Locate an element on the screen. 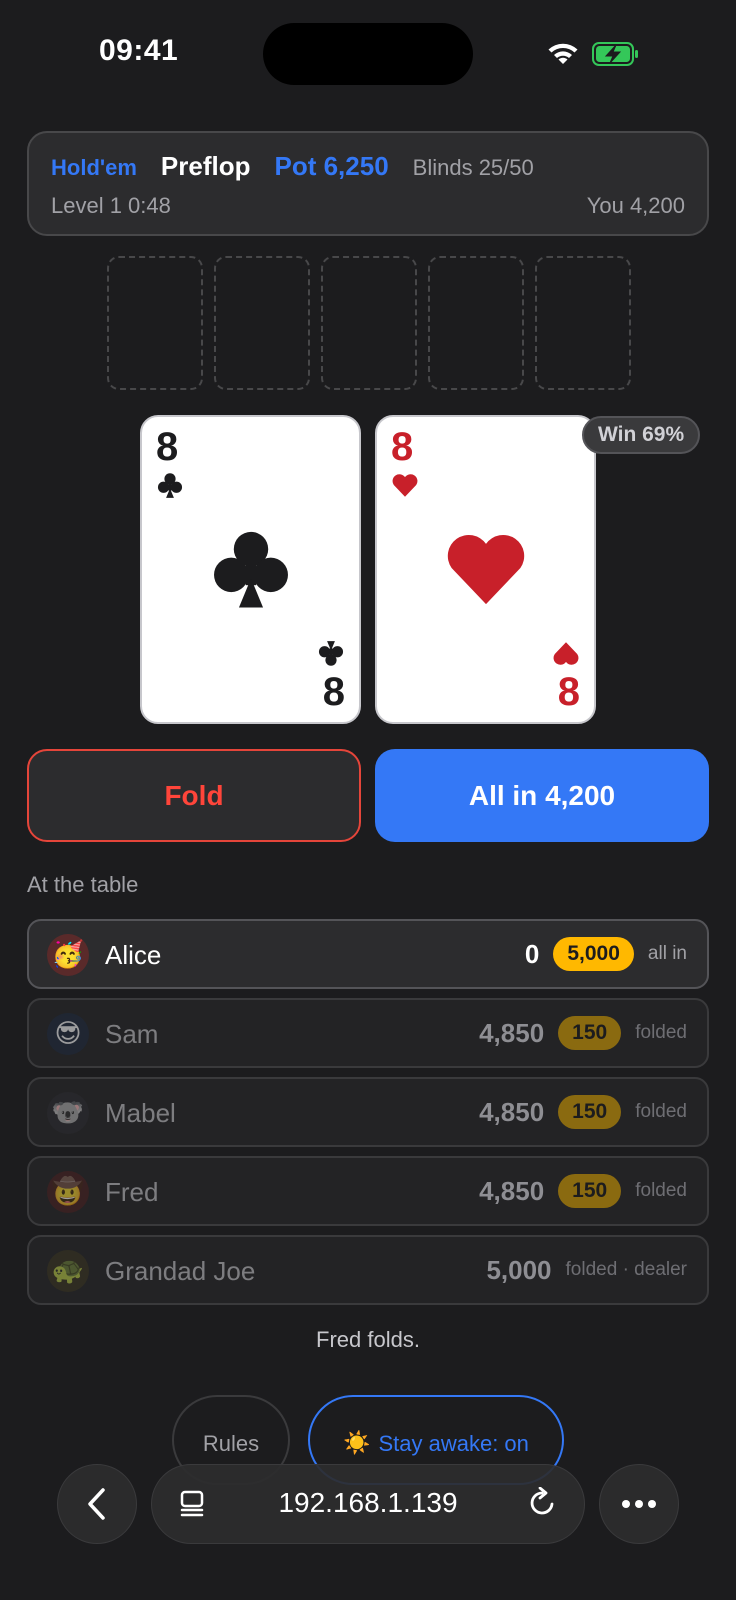 This screenshot has width=736, height=1600. more-dots-icon is located at coordinates (639, 1504).